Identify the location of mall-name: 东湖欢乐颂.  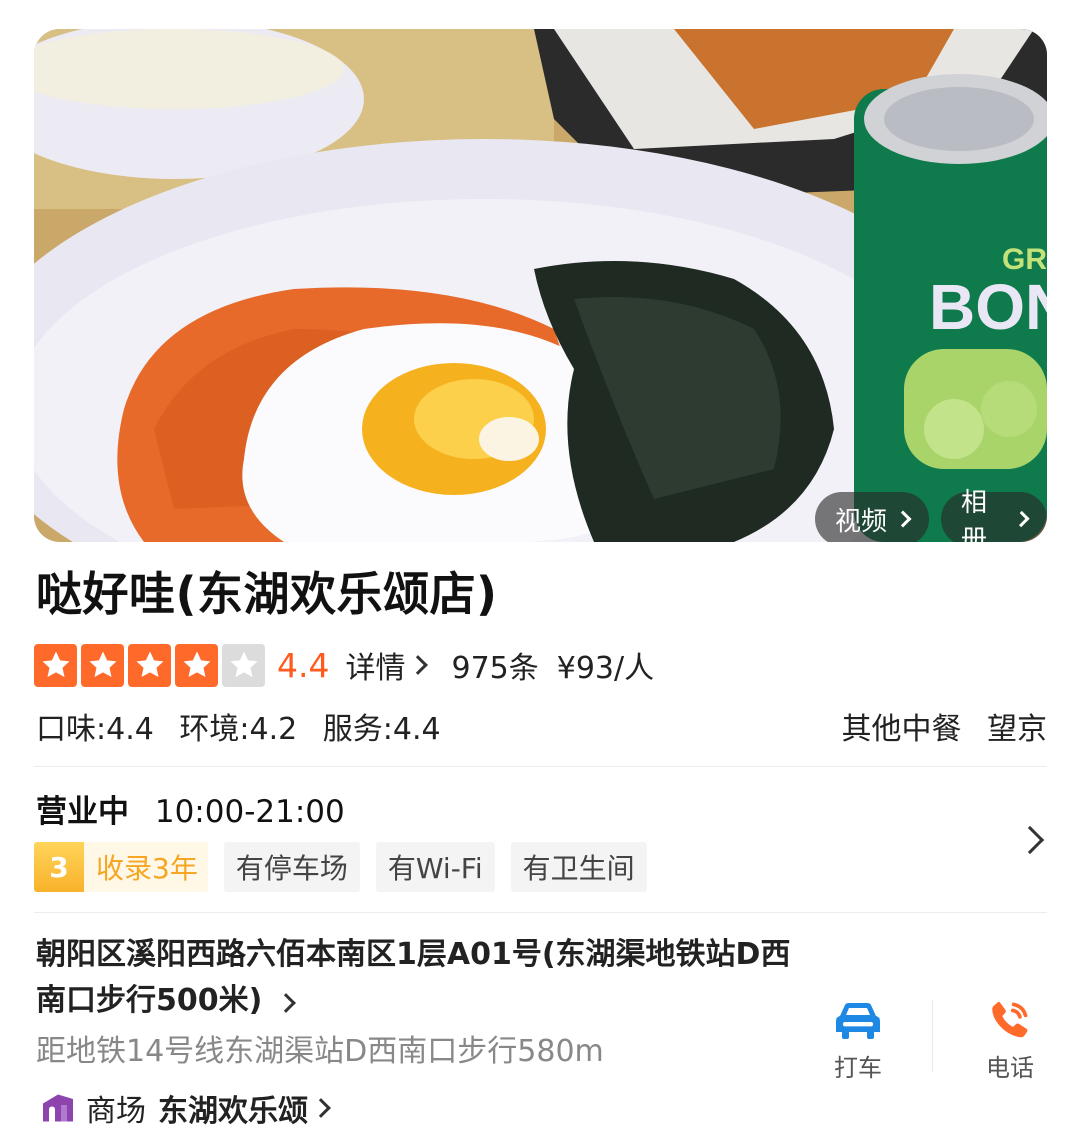
(233, 1111).